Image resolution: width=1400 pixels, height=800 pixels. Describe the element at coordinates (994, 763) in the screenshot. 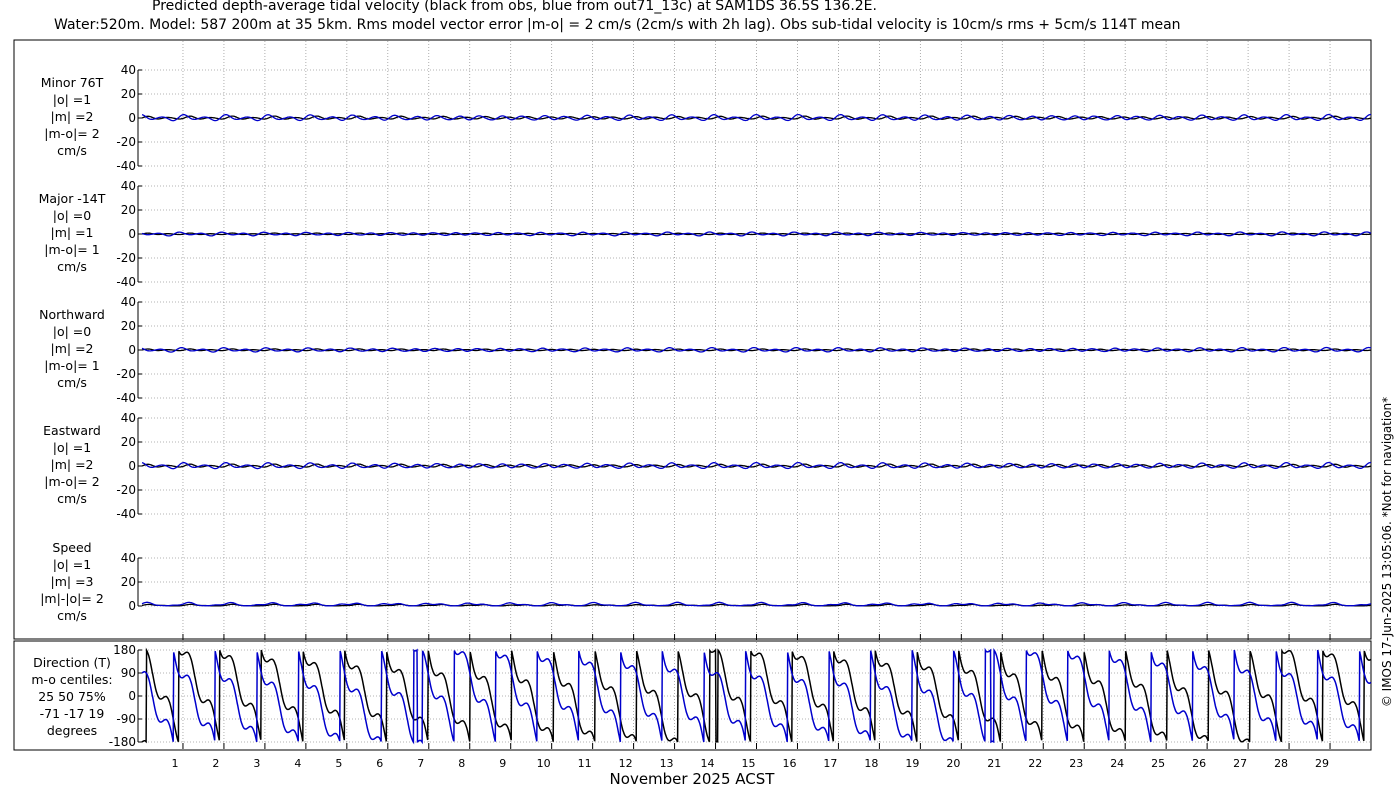

I see `x-tick-label: 21` at that location.